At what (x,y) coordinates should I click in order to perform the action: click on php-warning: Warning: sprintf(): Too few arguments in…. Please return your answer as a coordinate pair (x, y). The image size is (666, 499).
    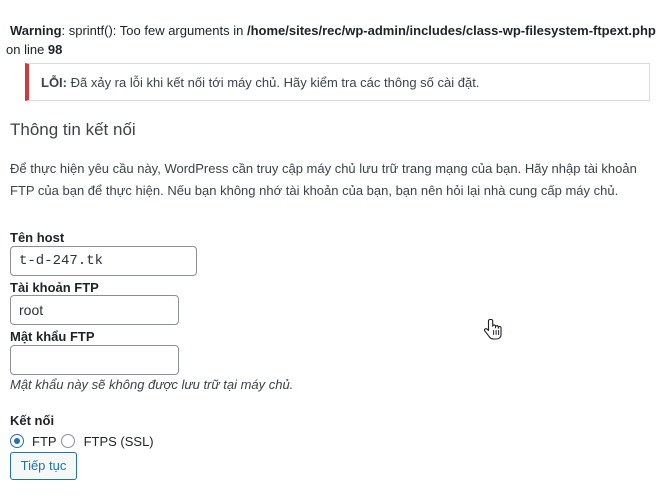
    Looking at the image, I should click on (333, 40).